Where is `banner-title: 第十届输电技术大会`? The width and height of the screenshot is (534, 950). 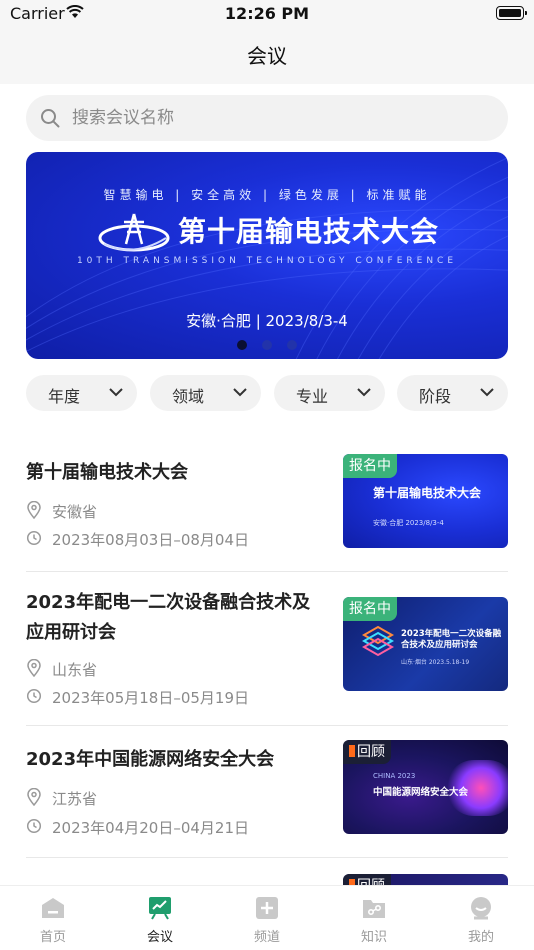 banner-title: 第十届输电技术大会 is located at coordinates (309, 231).